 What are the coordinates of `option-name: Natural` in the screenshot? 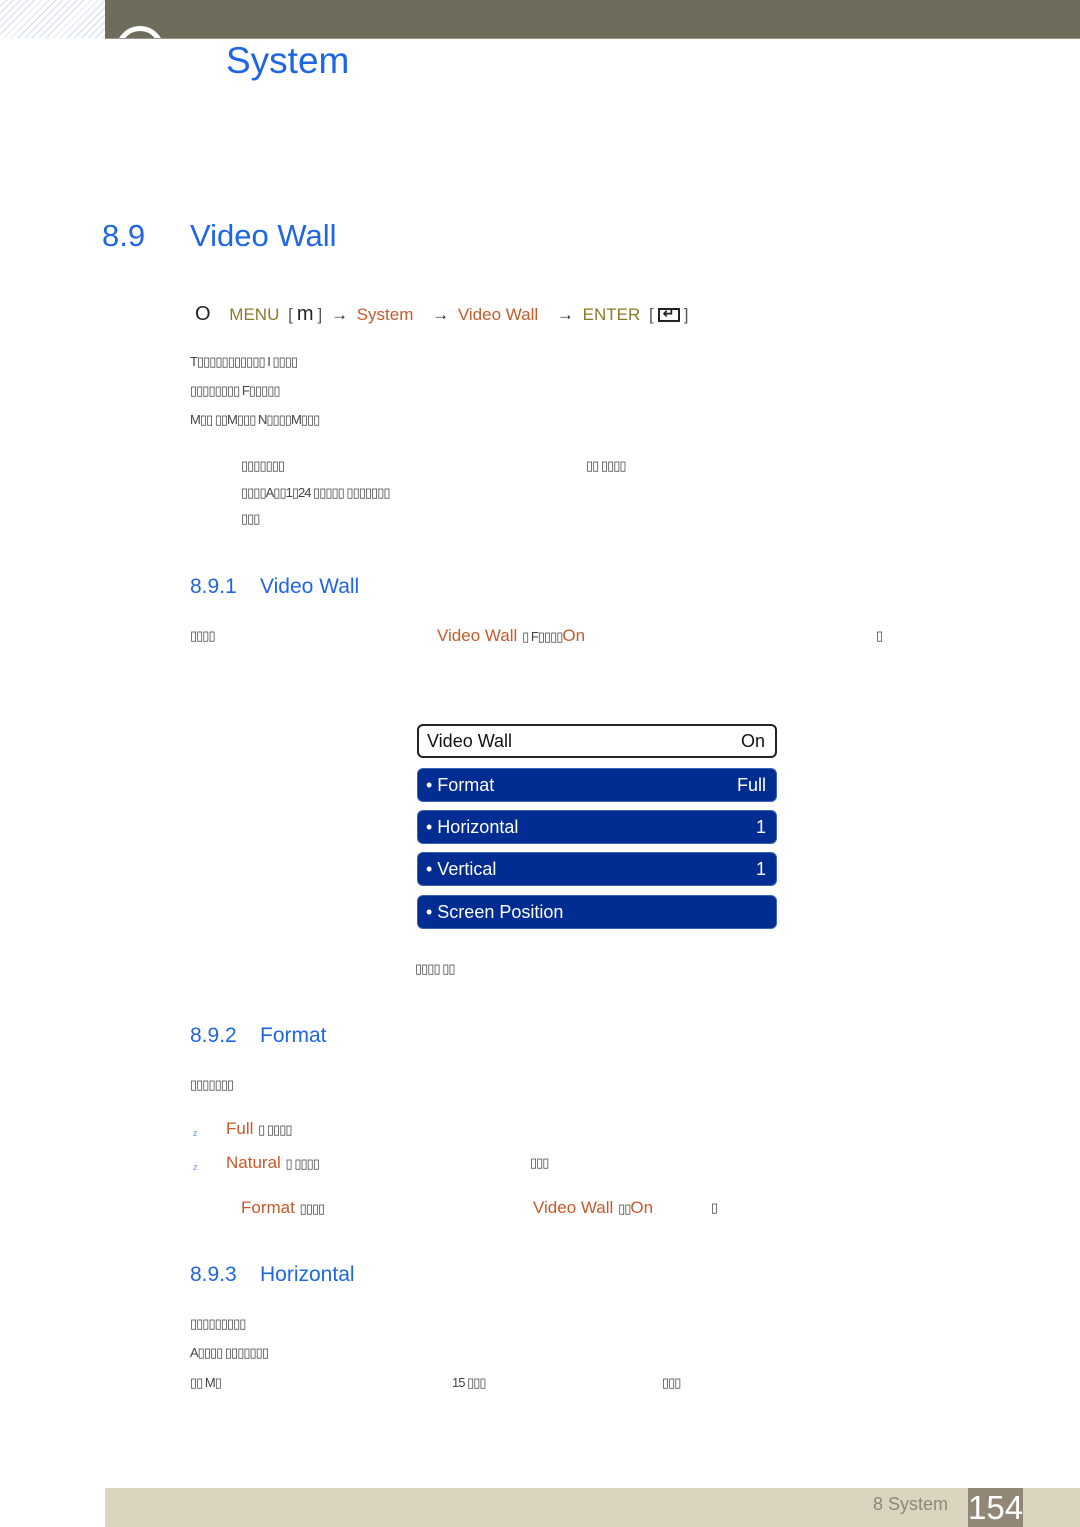 It's located at (253, 1162).